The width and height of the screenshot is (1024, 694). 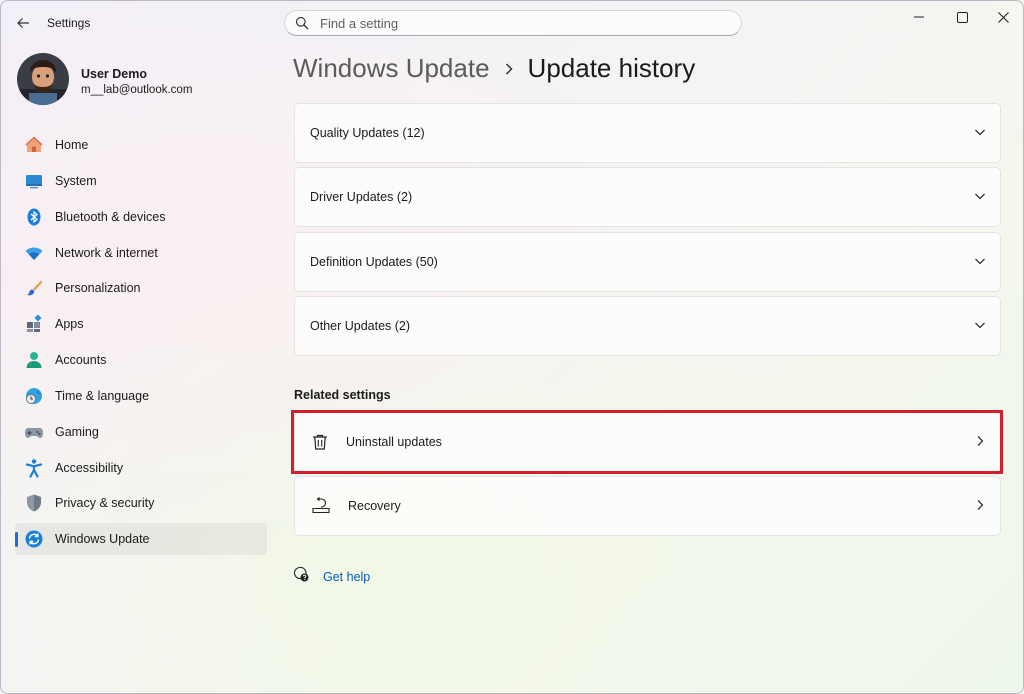 I want to click on breadcrumb: Windows Update Update history, so click(x=494, y=68).